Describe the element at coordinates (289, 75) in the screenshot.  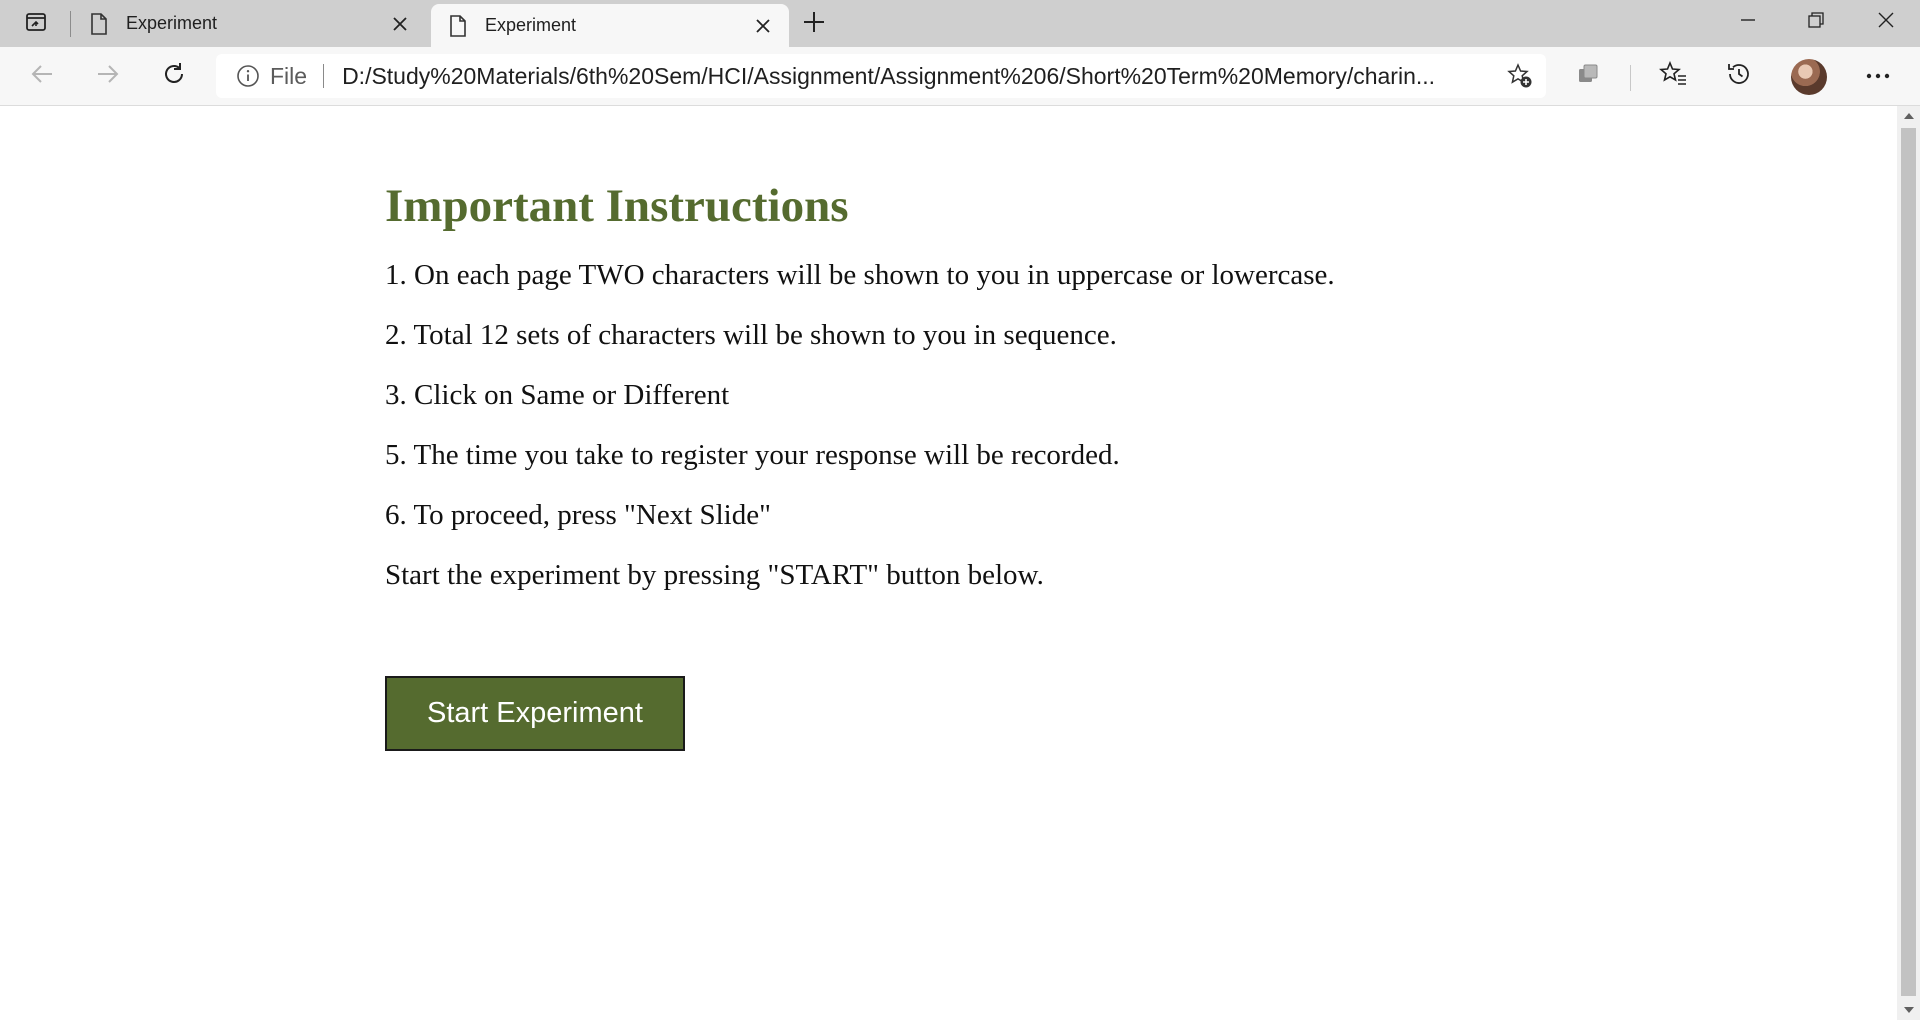
I see `address-scheme-label: File` at that location.